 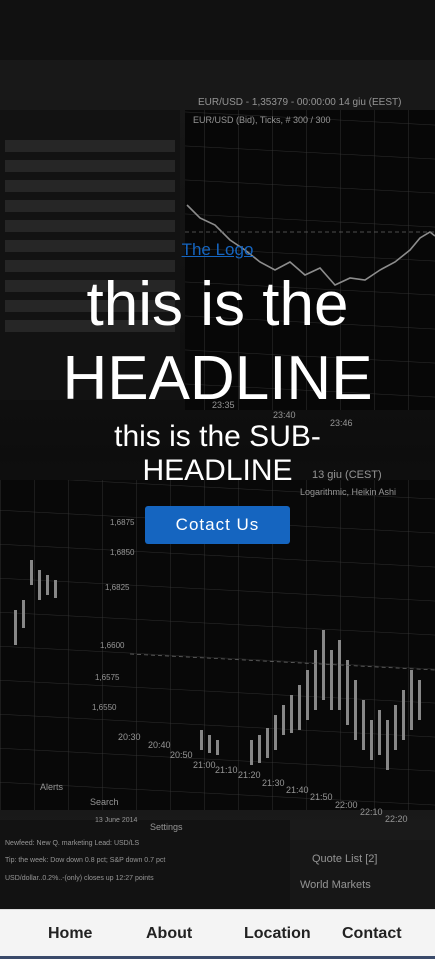 What do you see at coordinates (217, 250) in the screenshot?
I see `logo-link: The Logo` at bounding box center [217, 250].